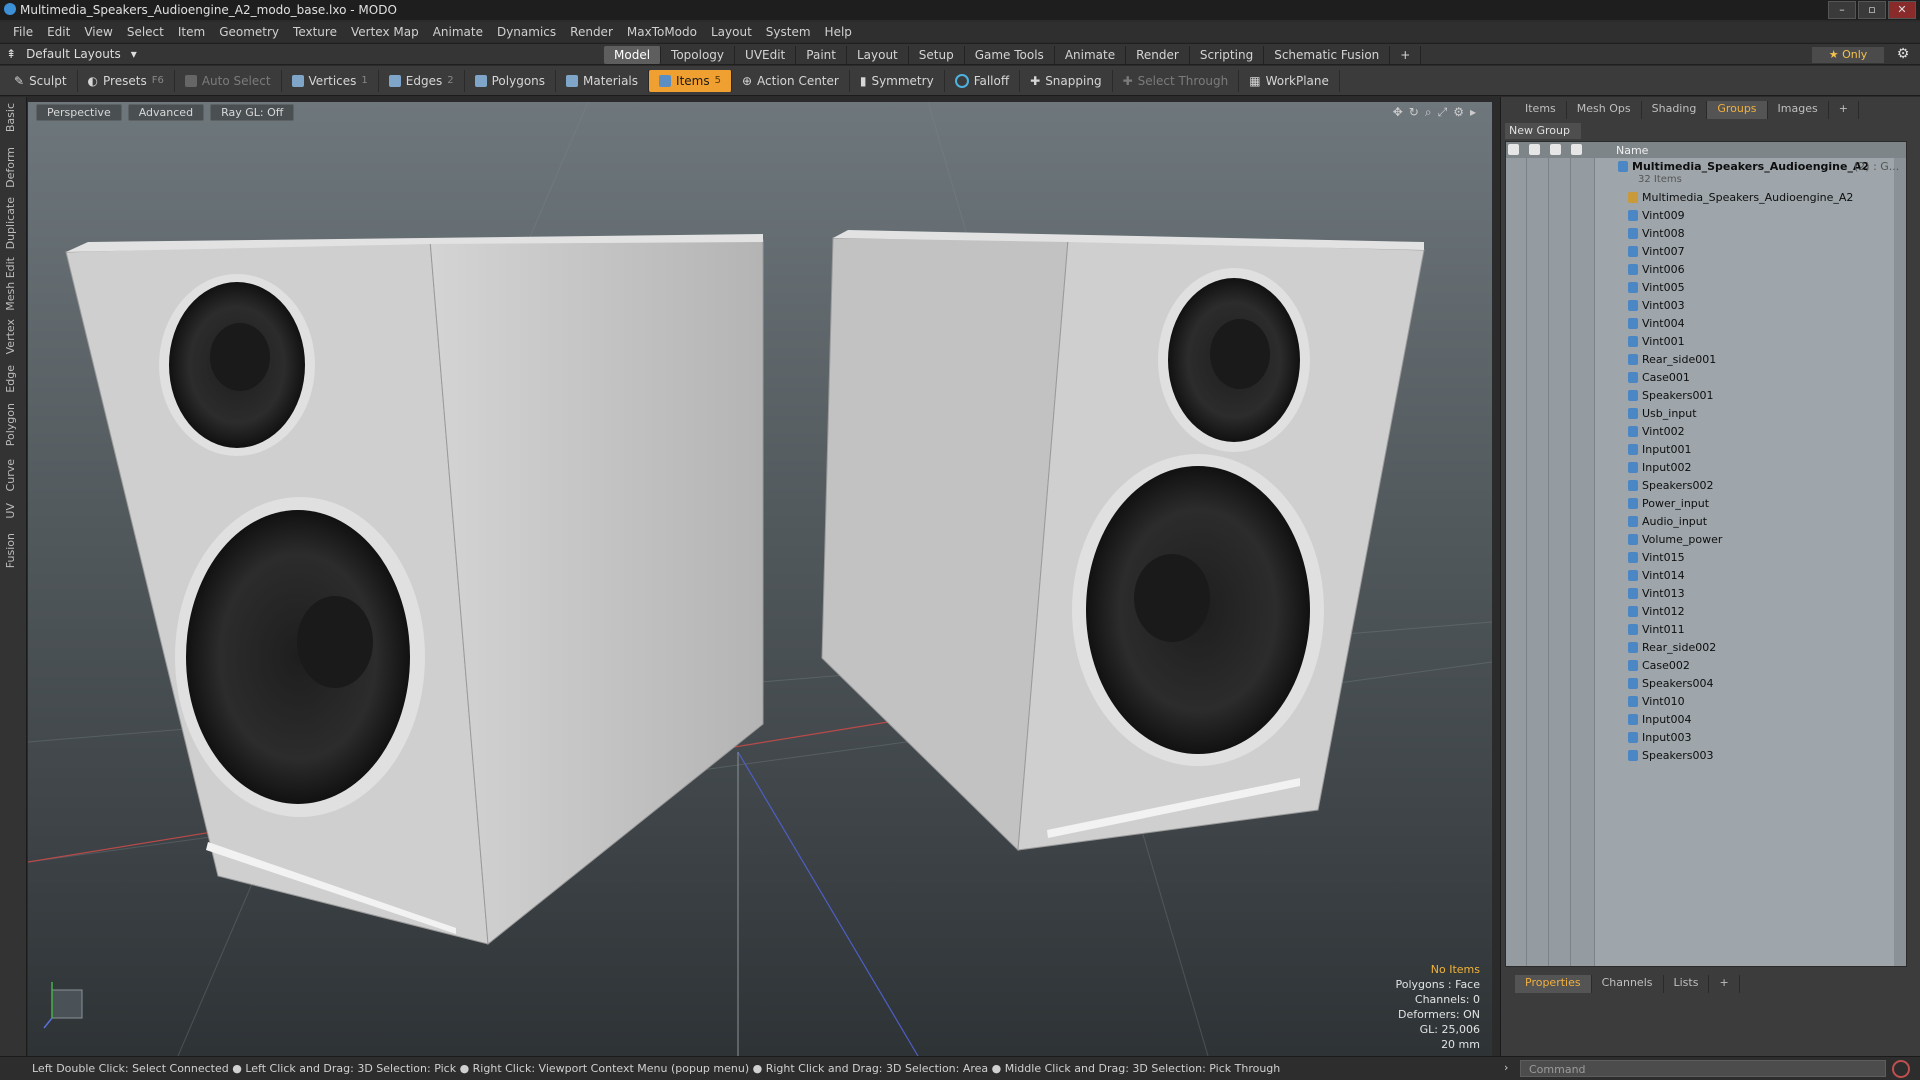 The width and height of the screenshot is (1920, 1080). What do you see at coordinates (10, 336) in the screenshot?
I see `tool-tab-vertex: Vertex` at bounding box center [10, 336].